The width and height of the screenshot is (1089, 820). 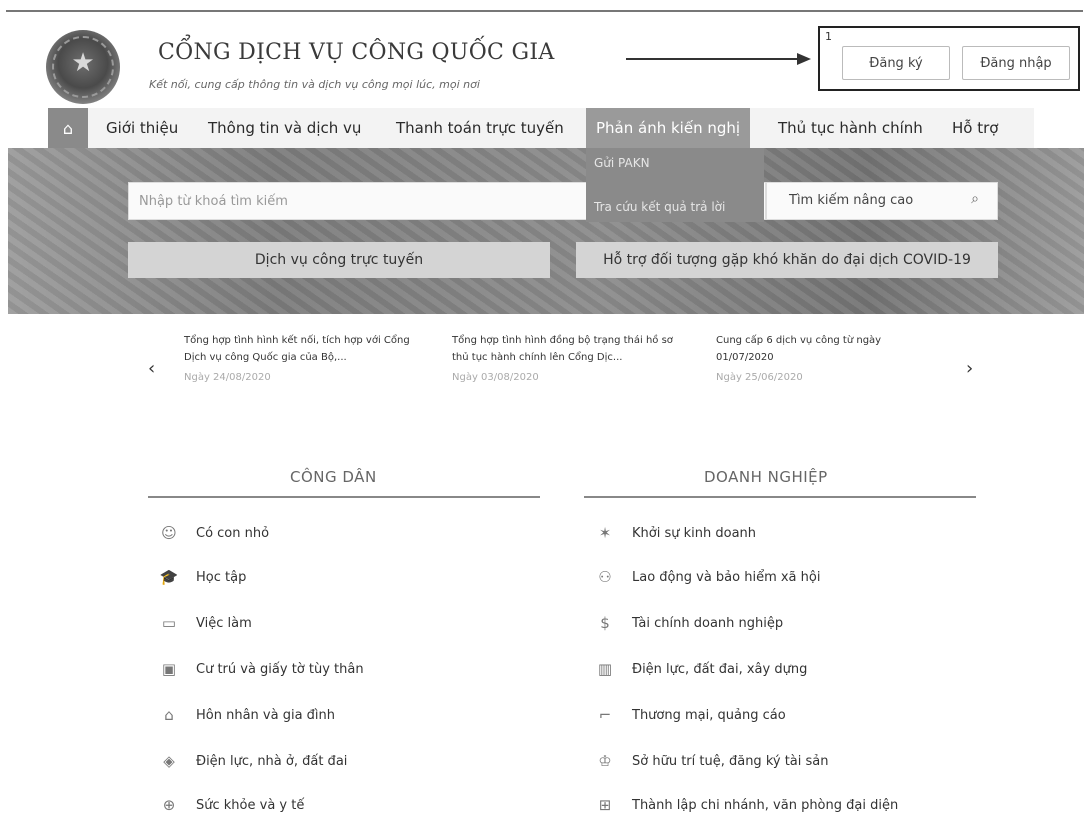 What do you see at coordinates (605, 533) in the screenshot?
I see `rocket-icon: ✶` at bounding box center [605, 533].